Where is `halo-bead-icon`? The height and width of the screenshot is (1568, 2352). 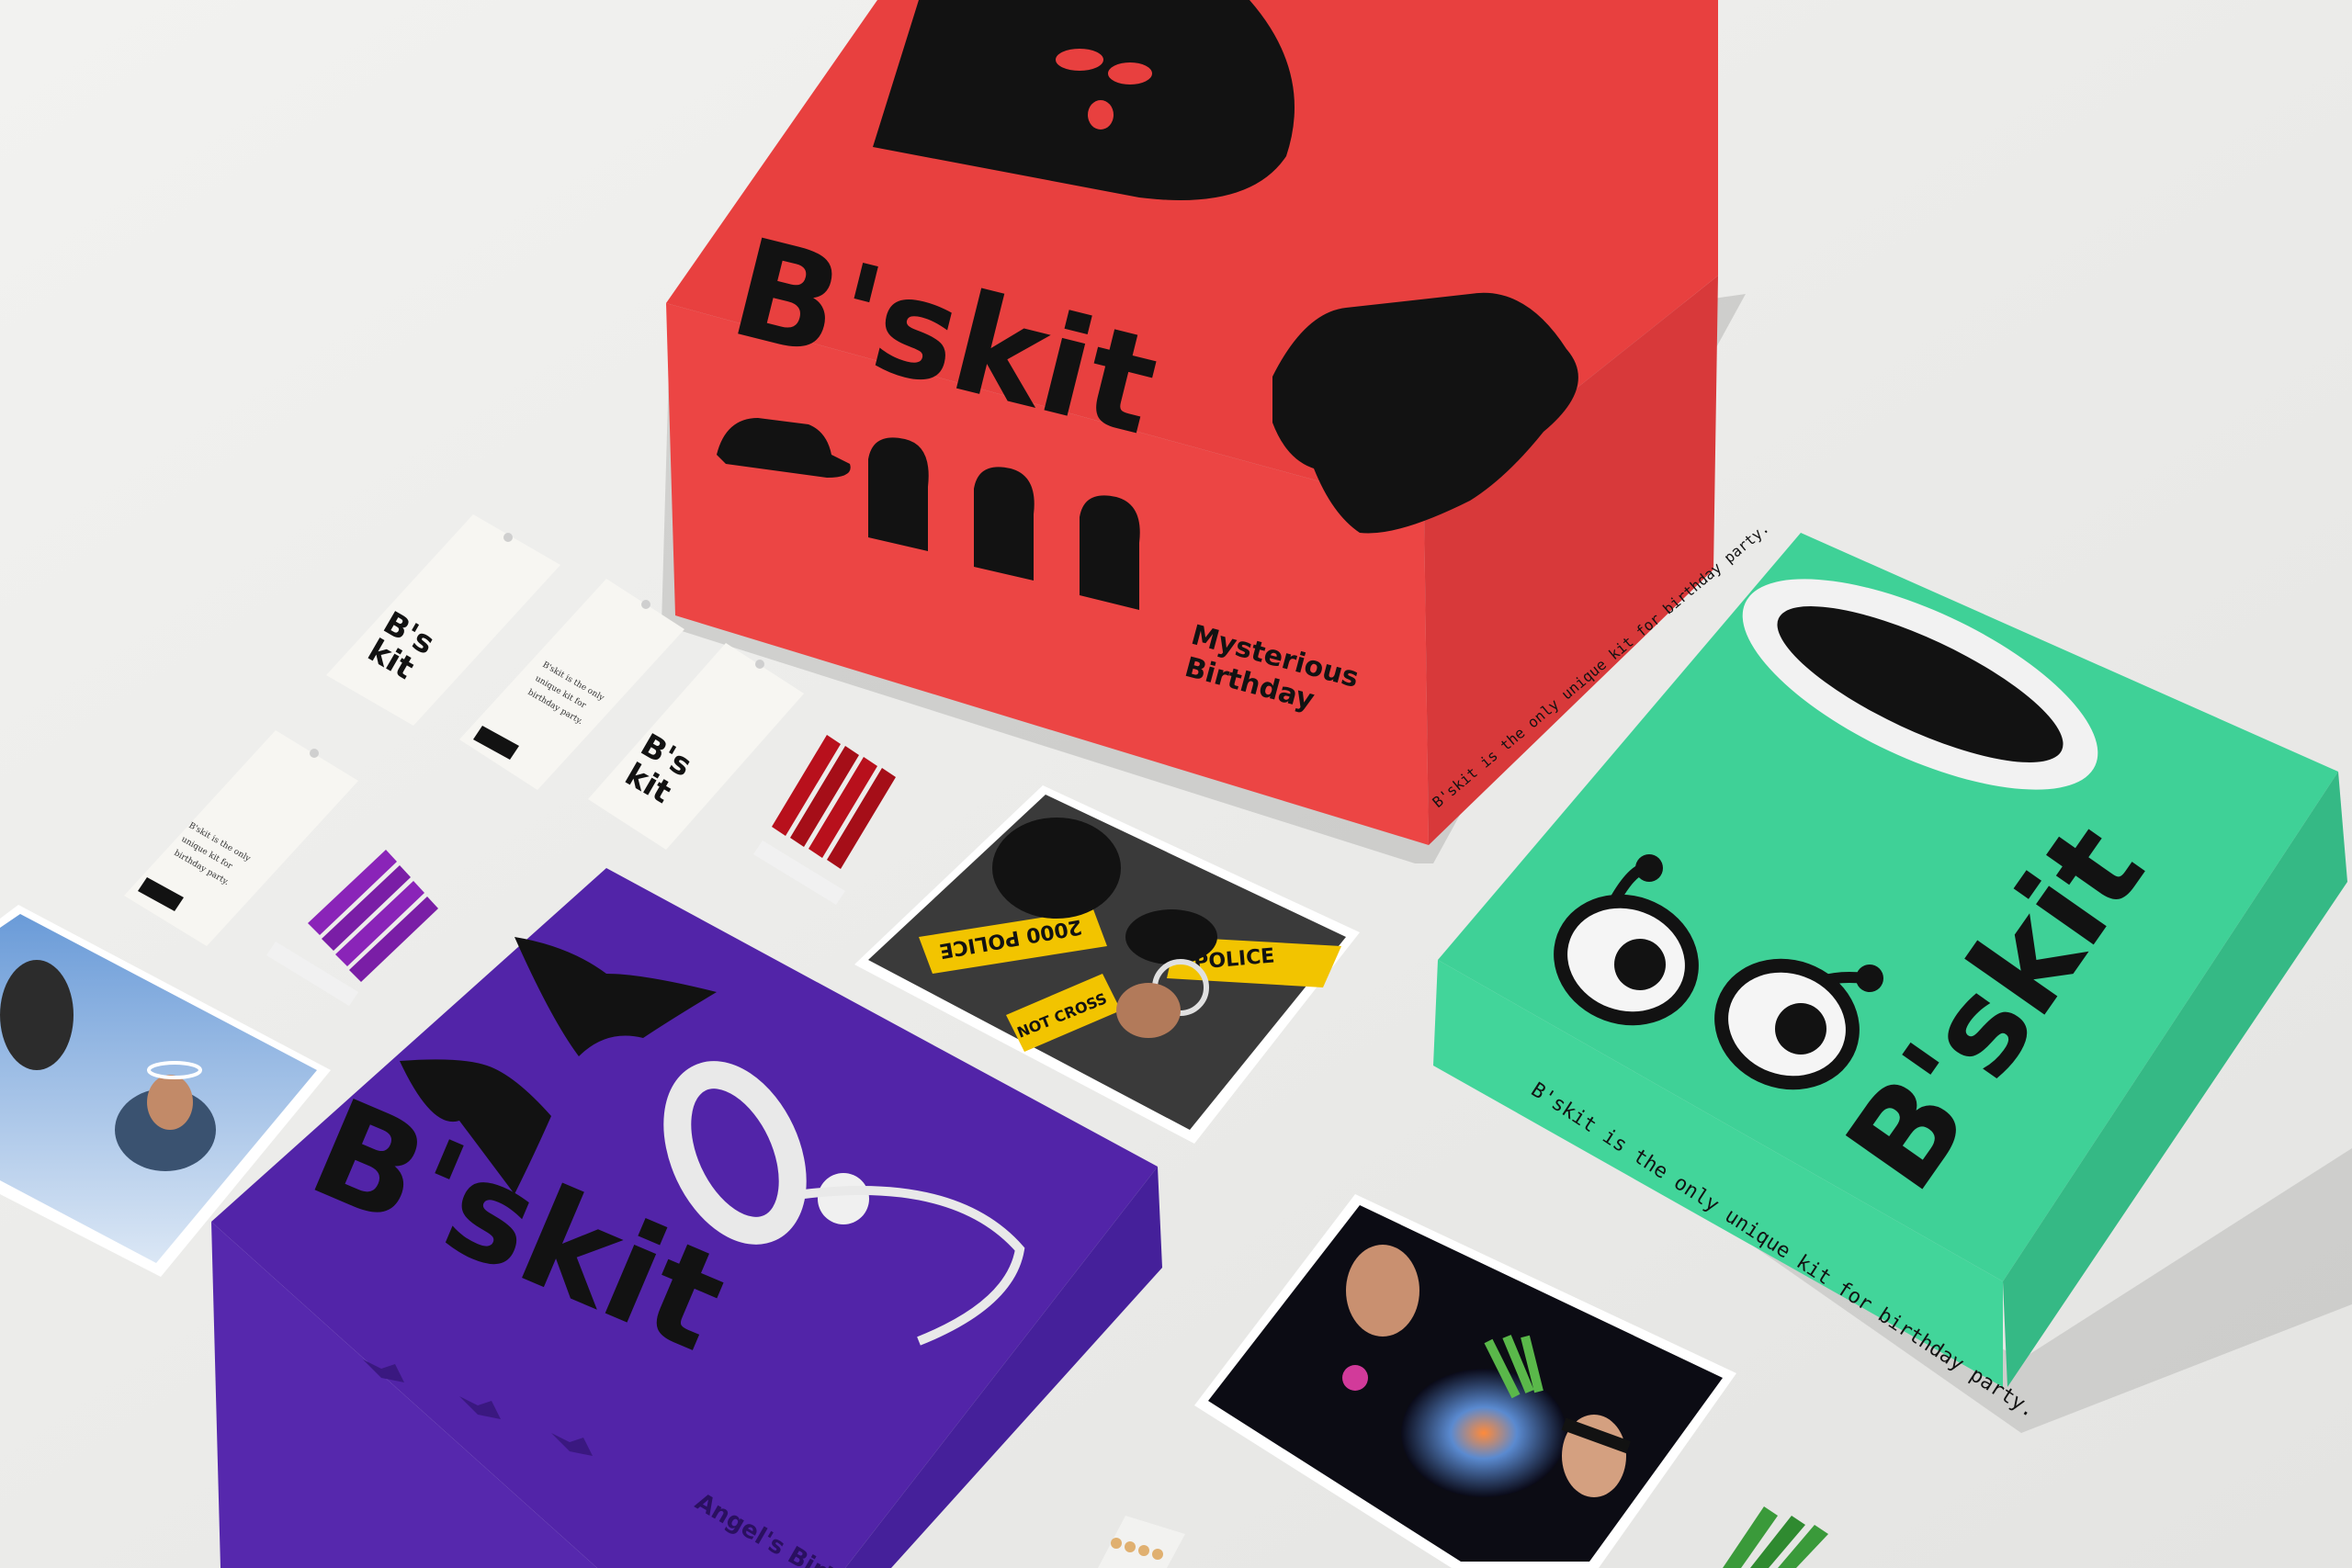
halo-bead-icon is located at coordinates (843, 1199).